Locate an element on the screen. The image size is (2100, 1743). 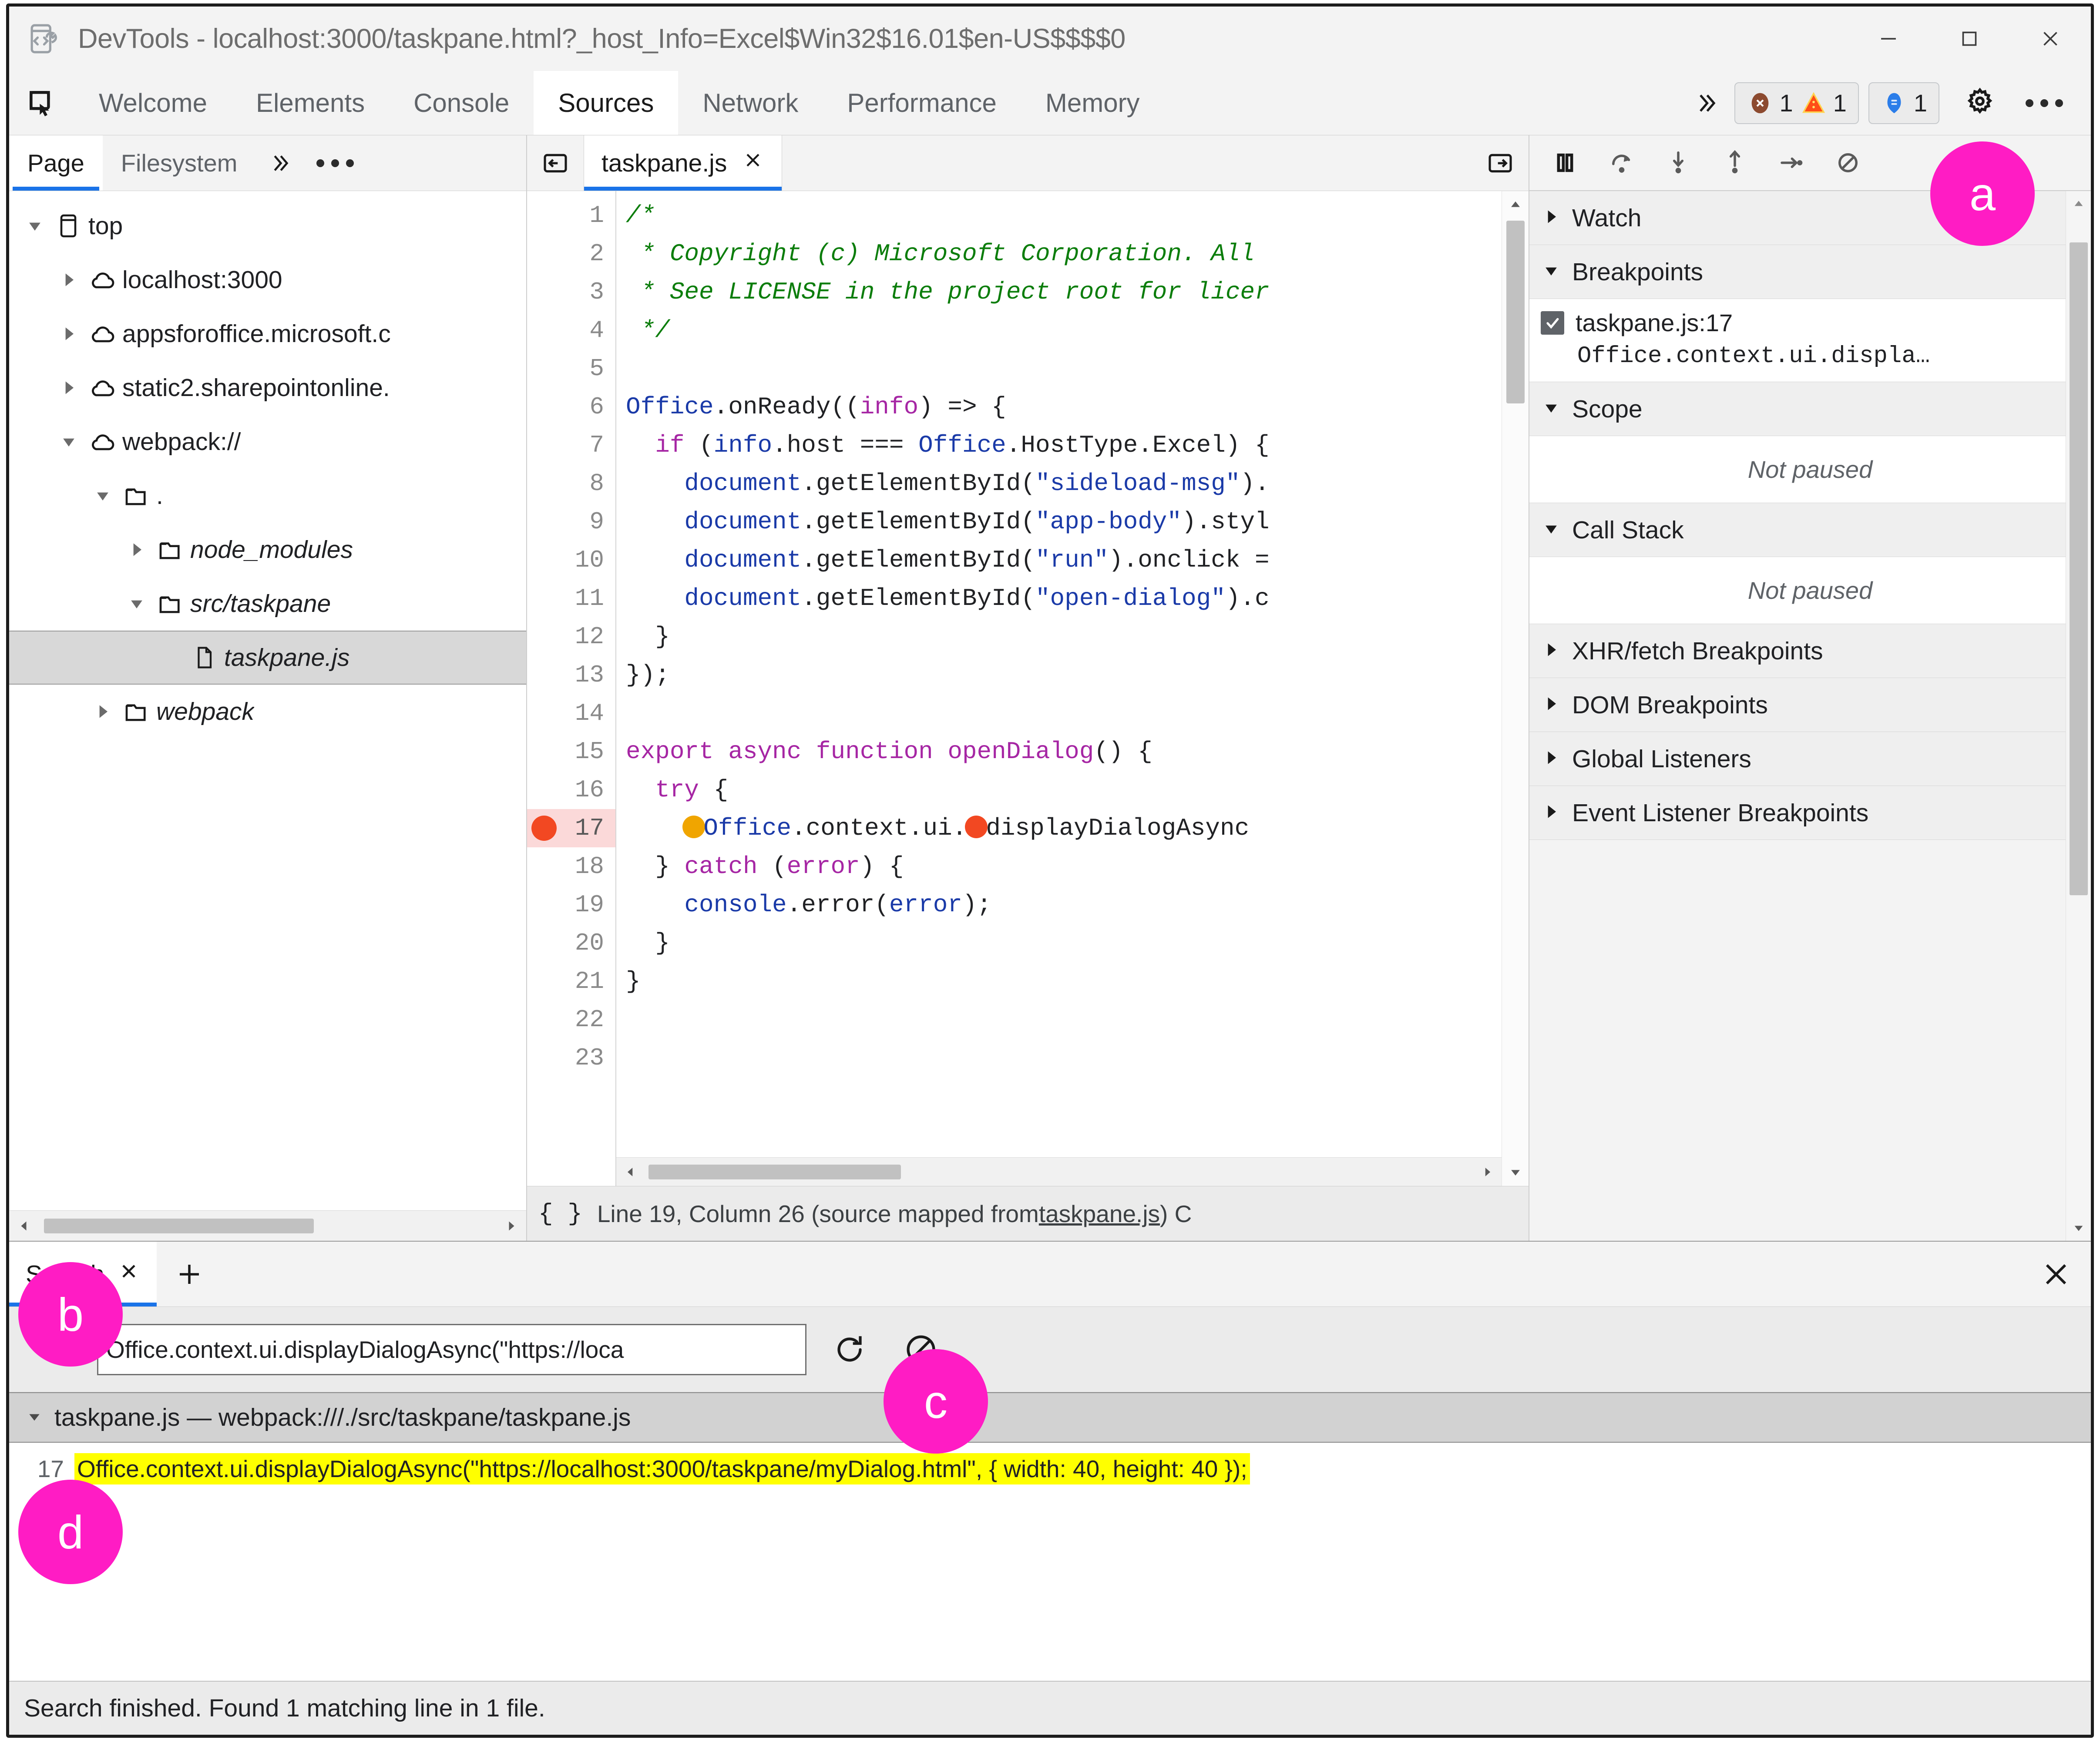
debugger-vertical-scrollbar is located at coordinates (2078, 716).